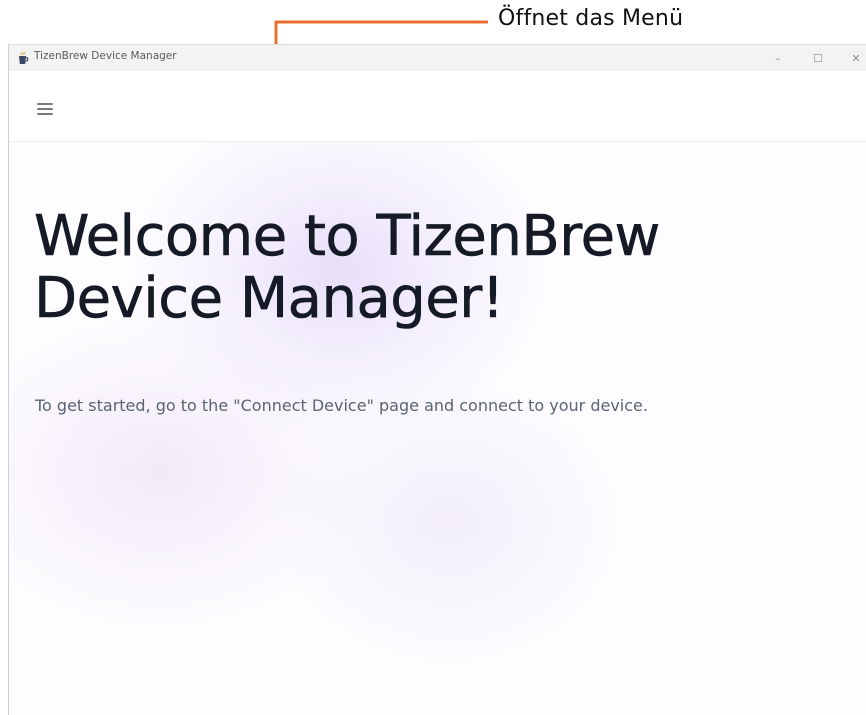  Describe the element at coordinates (591, 18) in the screenshot. I see `annotation-label: Öffnet das Menü` at that location.